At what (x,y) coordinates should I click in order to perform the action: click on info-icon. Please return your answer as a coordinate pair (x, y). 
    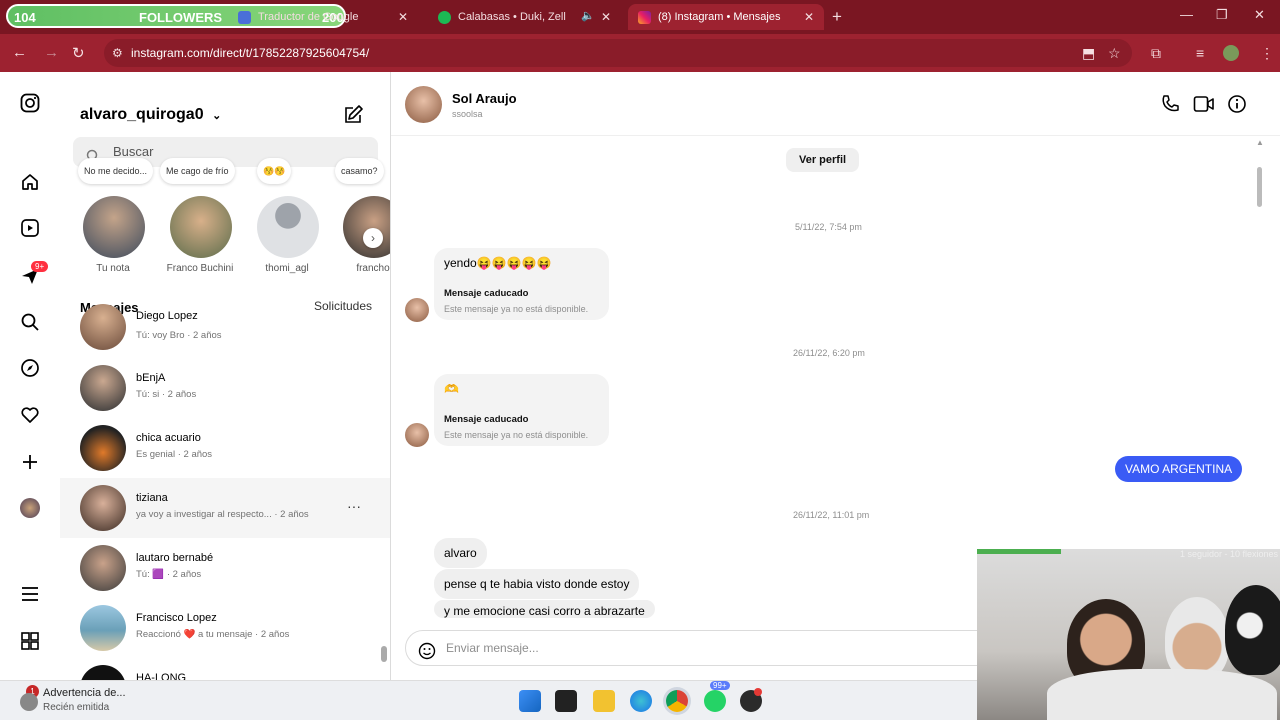
    Looking at the image, I should click on (1237, 106).